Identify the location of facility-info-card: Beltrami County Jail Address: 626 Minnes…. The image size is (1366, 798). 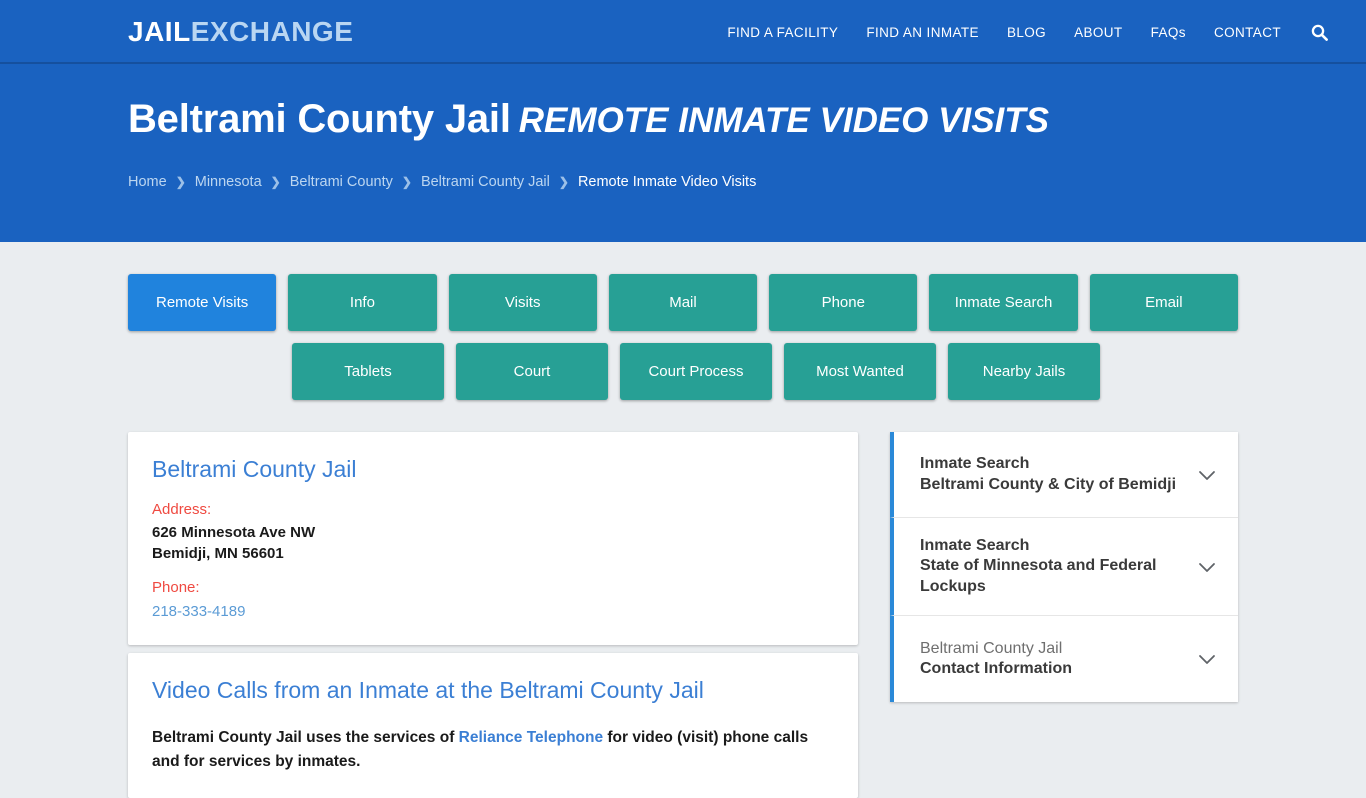
(493, 538).